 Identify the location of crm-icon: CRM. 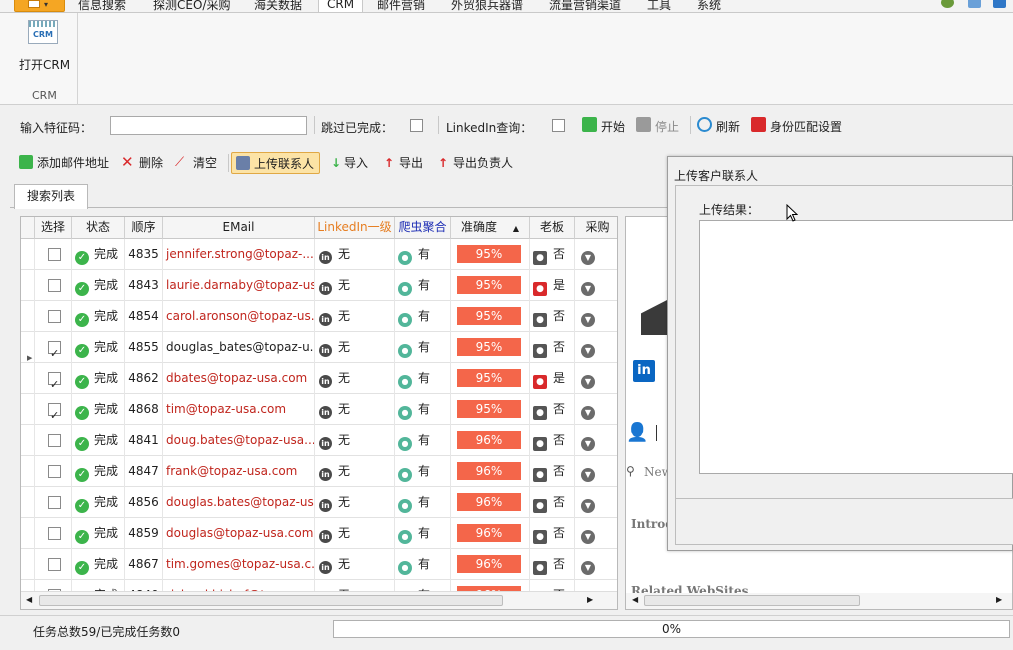
(43, 32).